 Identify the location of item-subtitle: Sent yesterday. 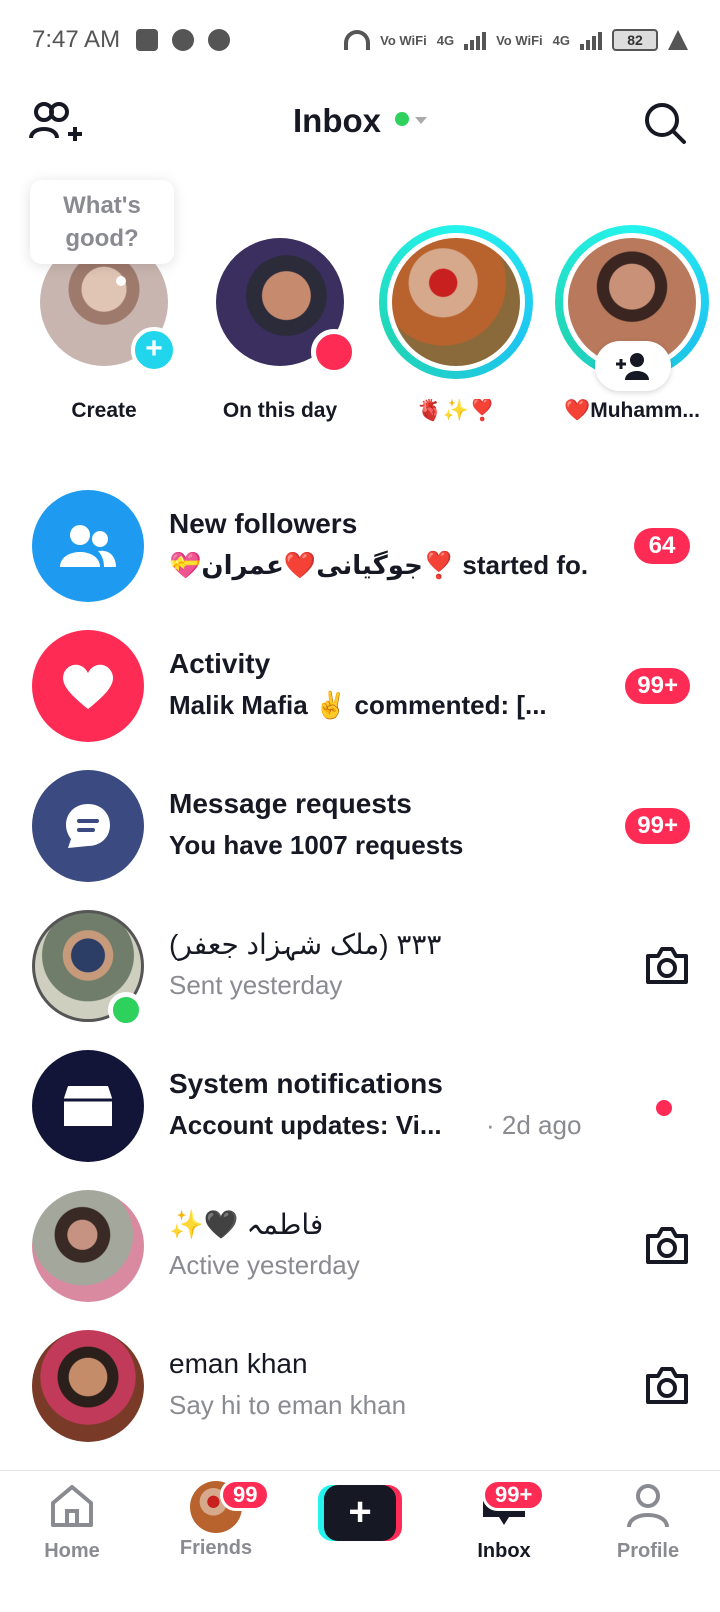
(256, 985).